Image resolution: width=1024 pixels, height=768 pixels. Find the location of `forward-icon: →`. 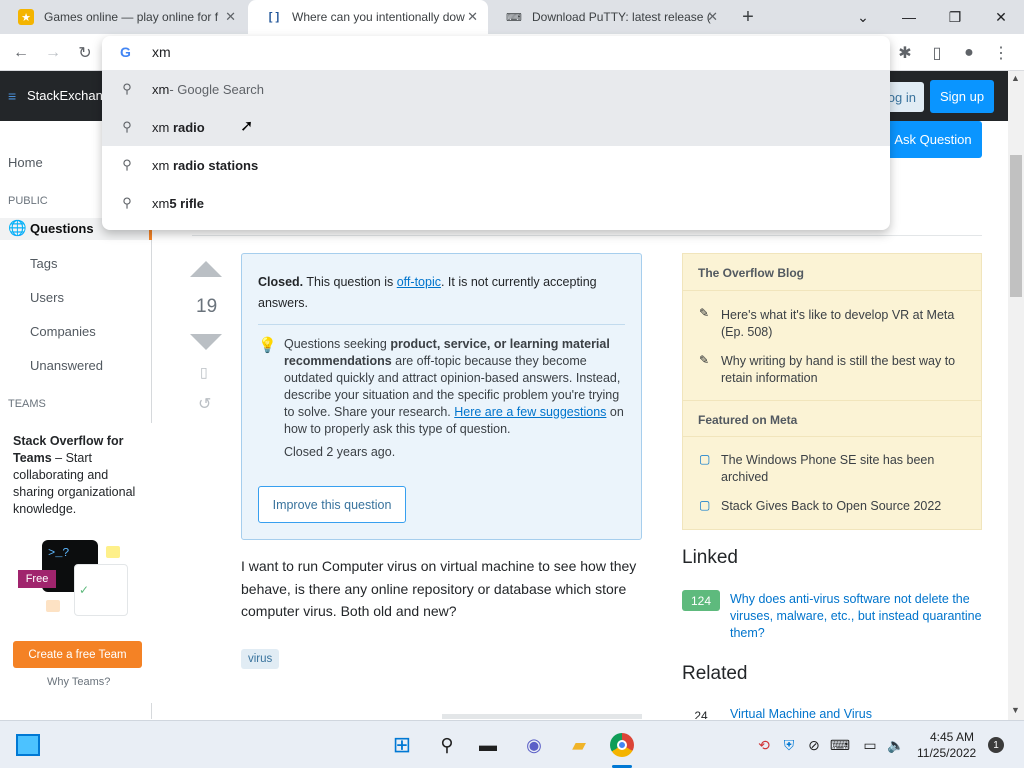

forward-icon: → is located at coordinates (53, 53).